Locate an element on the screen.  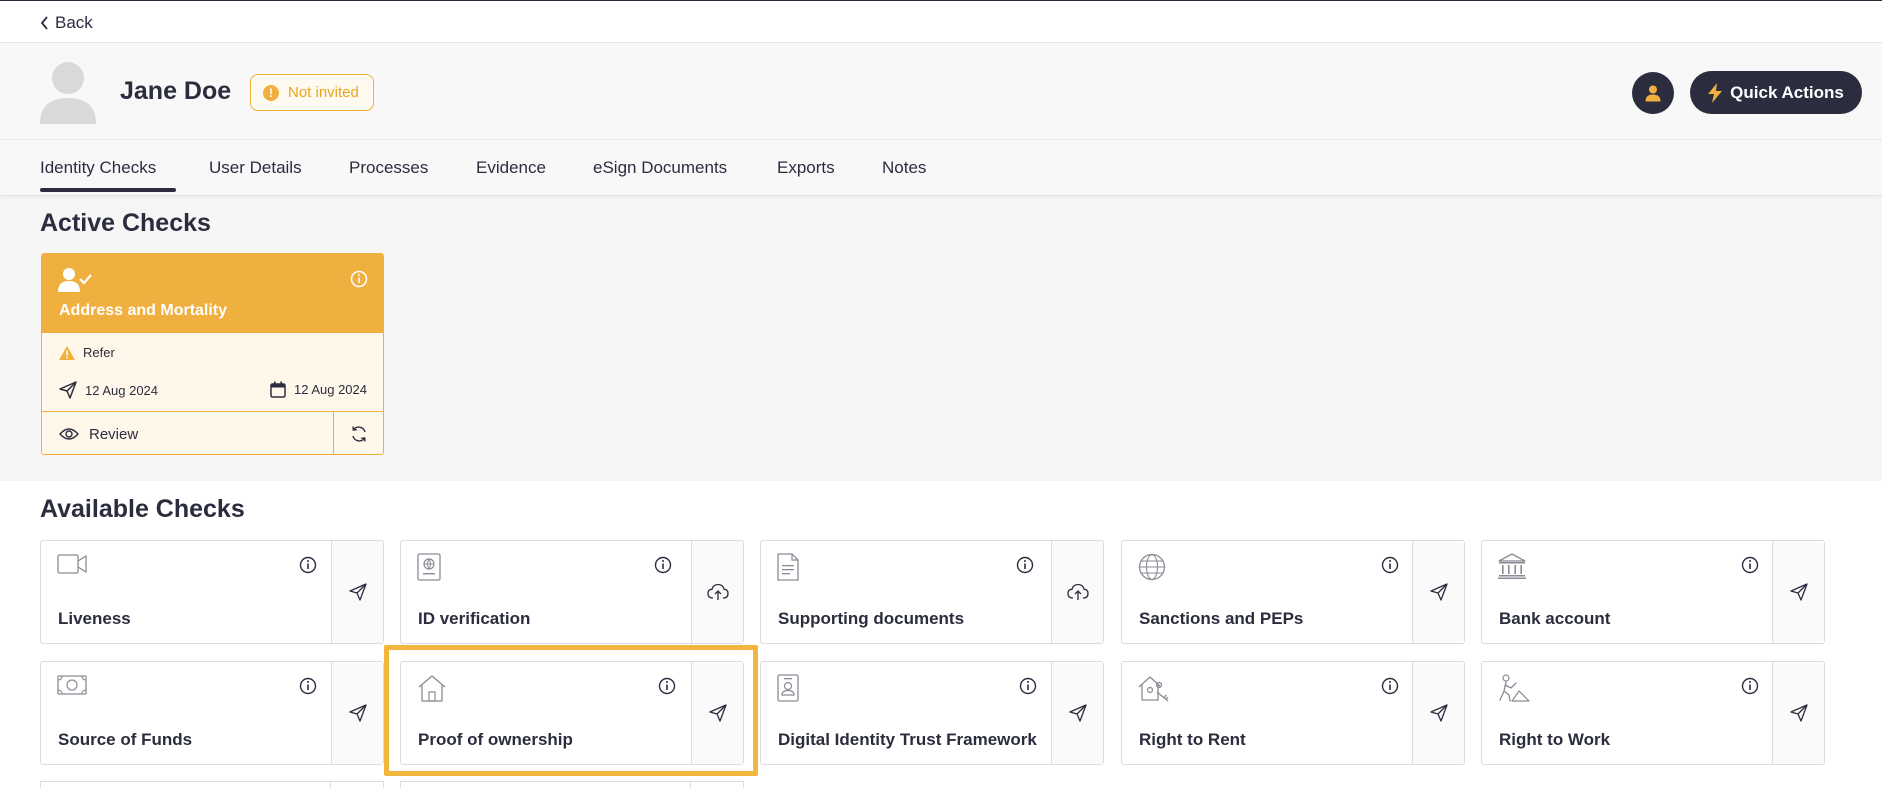
check-card-digital-identity-trust-framework: Digital Identity Trust Framework is located at coordinates (932, 713).